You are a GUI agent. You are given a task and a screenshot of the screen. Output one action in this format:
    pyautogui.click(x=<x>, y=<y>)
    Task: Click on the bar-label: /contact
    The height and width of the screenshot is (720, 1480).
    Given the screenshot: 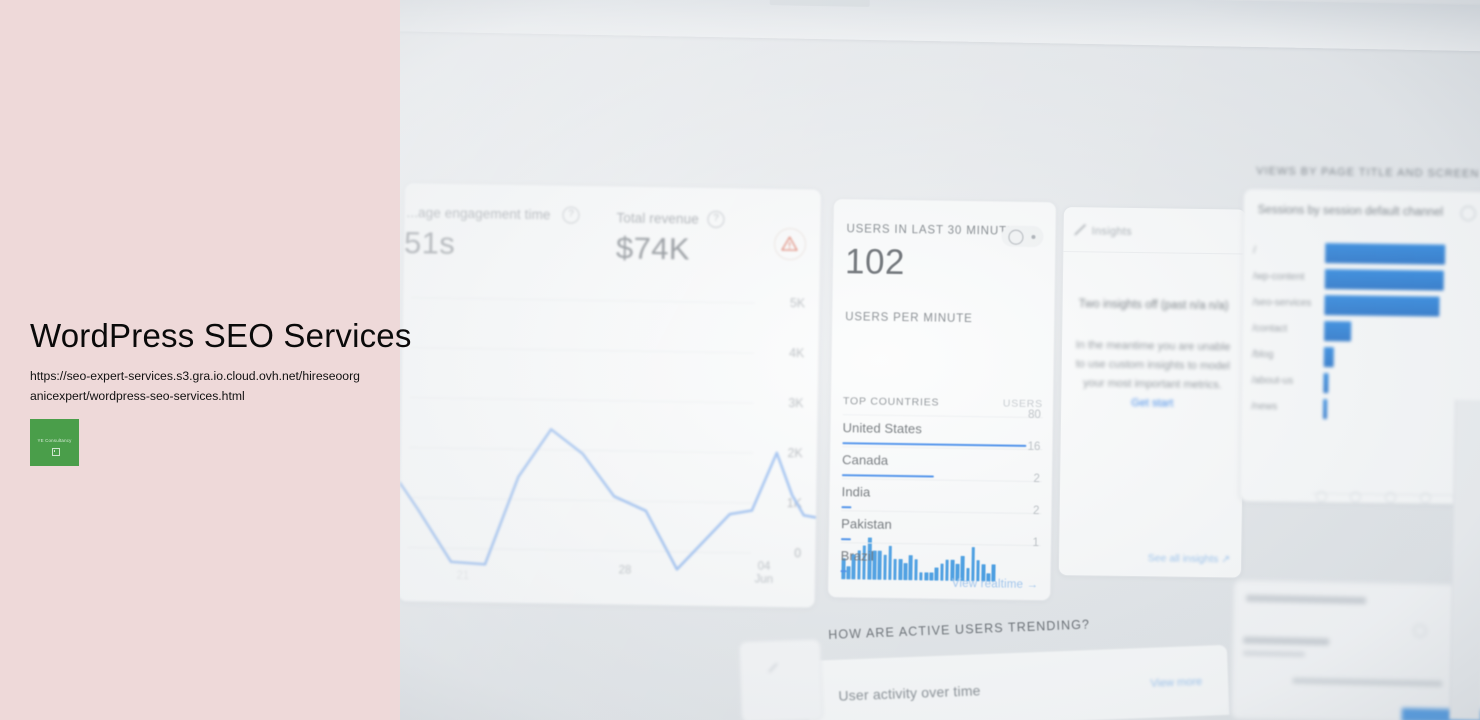 What is the action you would take?
    pyautogui.click(x=1270, y=329)
    